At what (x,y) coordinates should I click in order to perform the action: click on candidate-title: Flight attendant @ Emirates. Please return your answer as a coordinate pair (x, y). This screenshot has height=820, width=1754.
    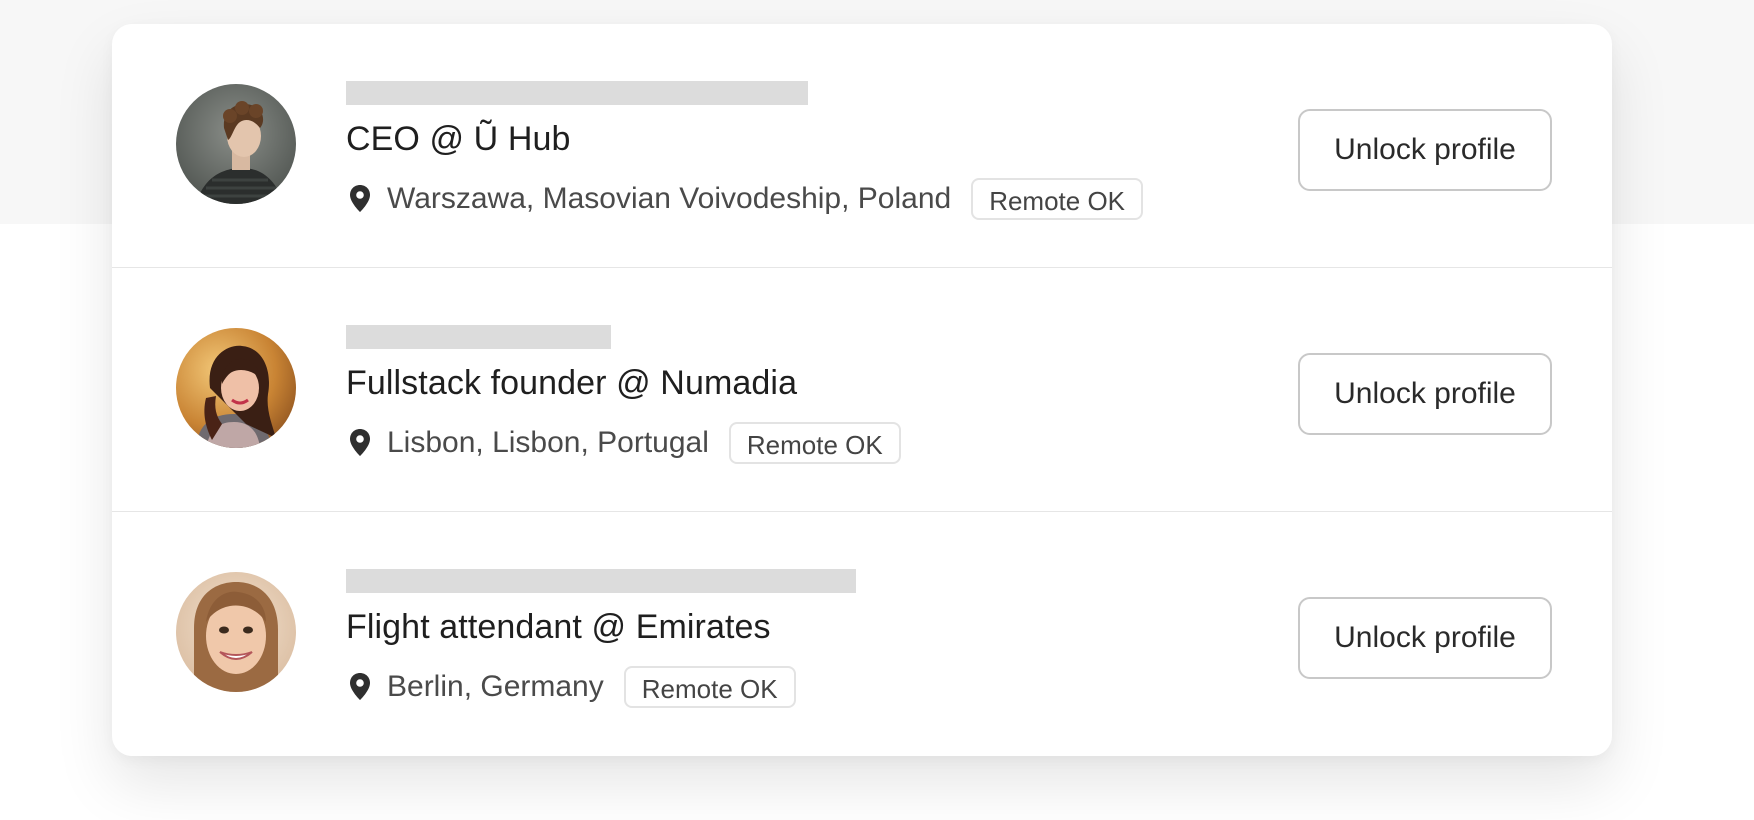
    Looking at the image, I should click on (558, 627).